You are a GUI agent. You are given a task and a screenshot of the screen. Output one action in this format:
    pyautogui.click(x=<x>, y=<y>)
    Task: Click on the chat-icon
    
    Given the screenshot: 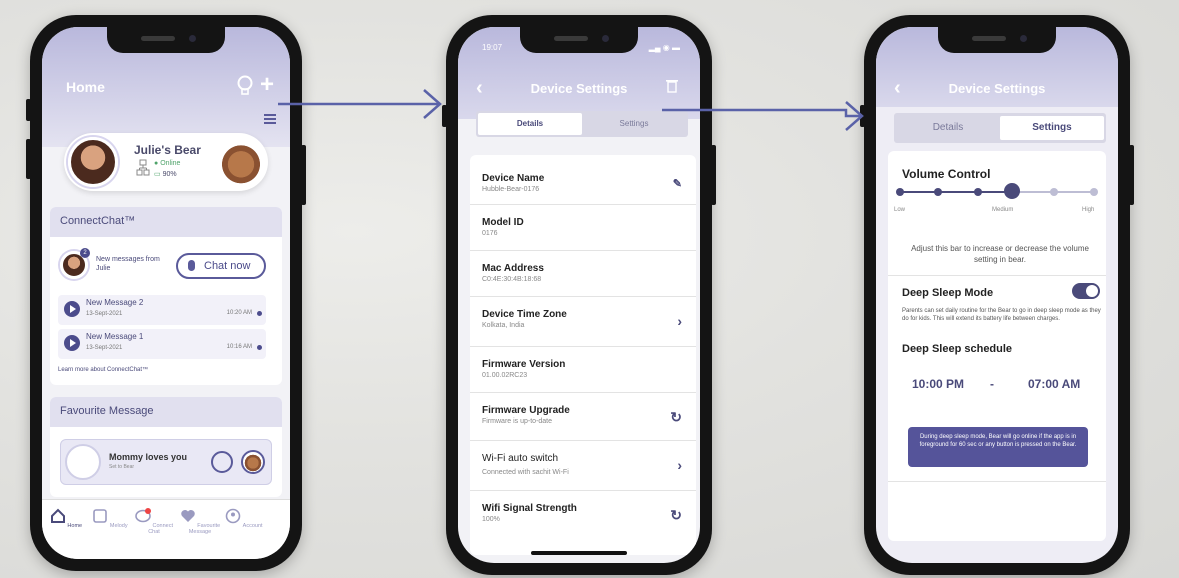 What is the action you would take?
    pyautogui.click(x=143, y=515)
    